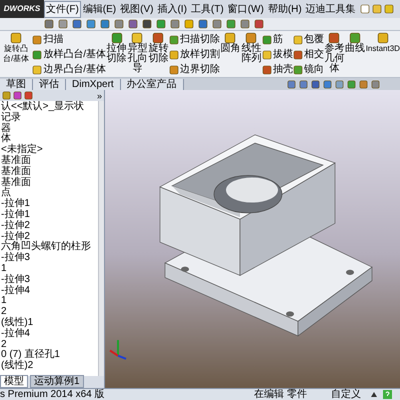 The image size is (400, 400). I want to click on tree-item: 器, so click(49, 129).